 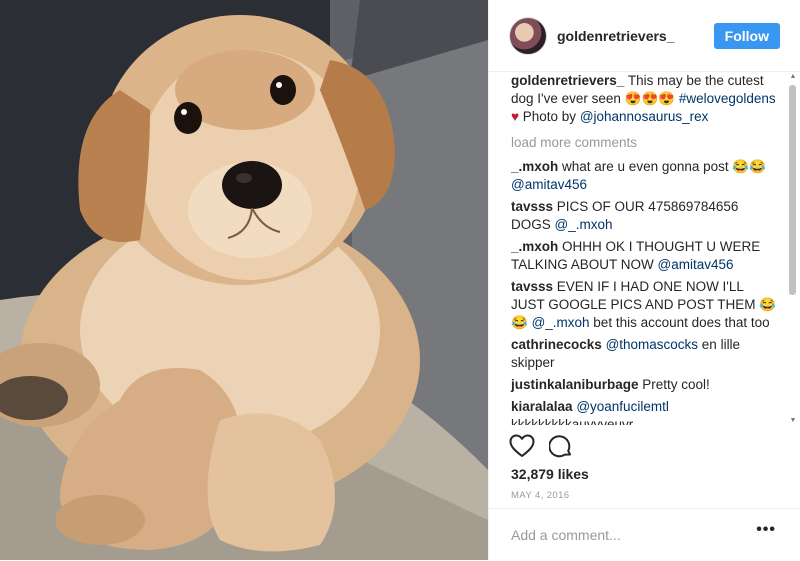 What do you see at coordinates (644, 116) in the screenshot?
I see `caption-photo-credit: @johannosaurus_rex` at bounding box center [644, 116].